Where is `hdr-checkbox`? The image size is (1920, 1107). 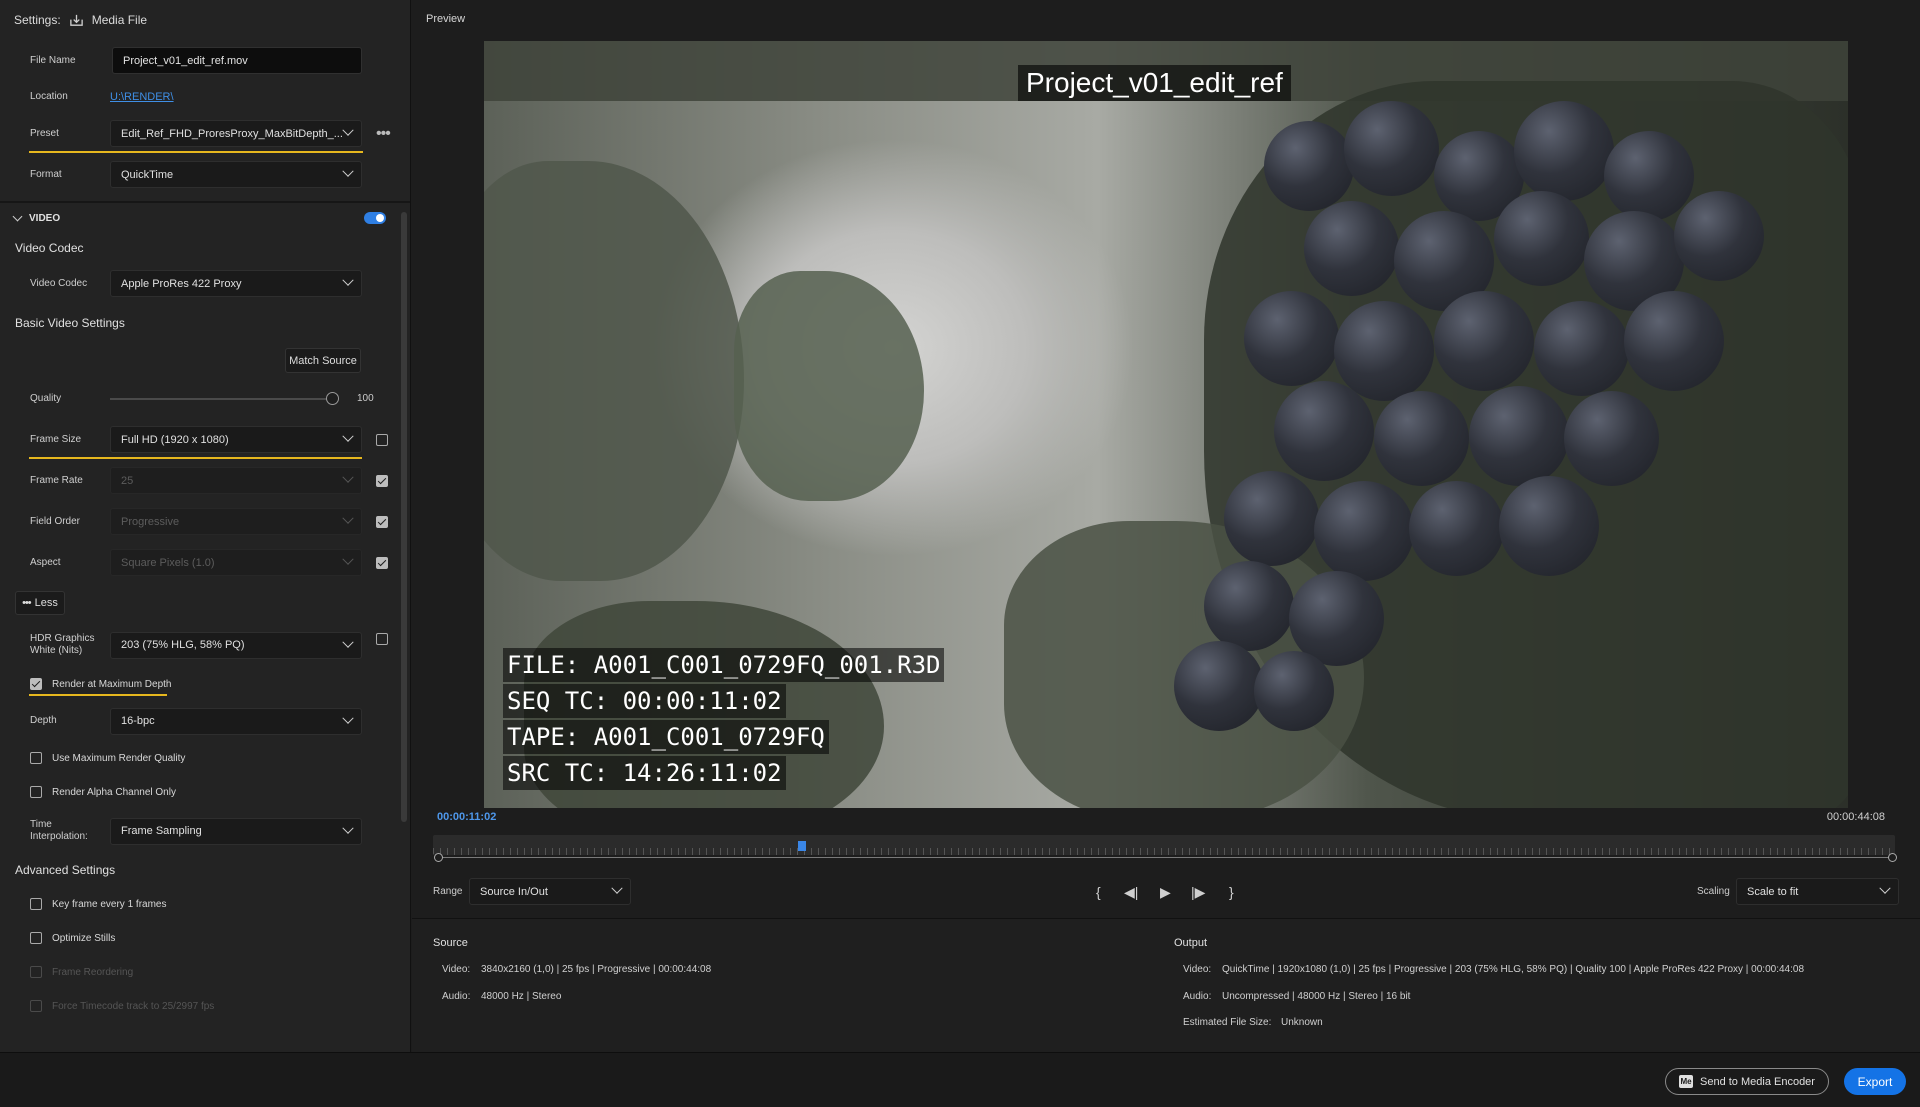 hdr-checkbox is located at coordinates (382, 639).